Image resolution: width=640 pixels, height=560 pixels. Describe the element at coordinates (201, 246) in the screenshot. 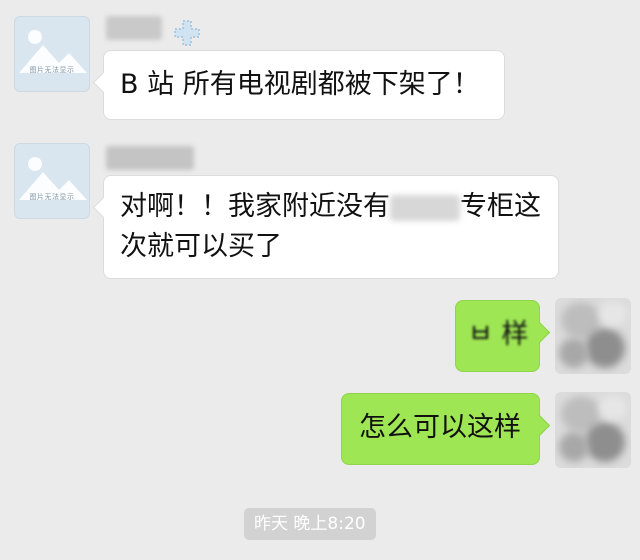

I see `message-text: 次就可以买了` at that location.